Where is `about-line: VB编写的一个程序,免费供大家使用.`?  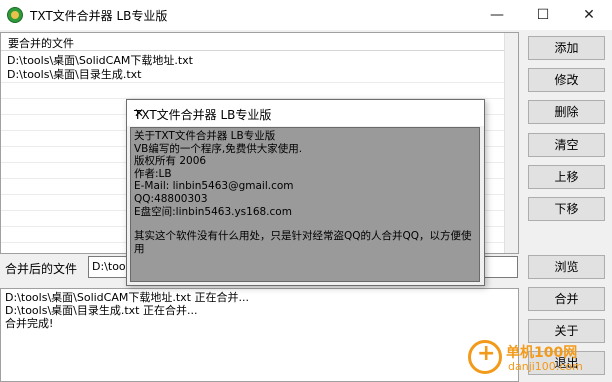 about-line: VB编写的一个程序,免费供大家使用. is located at coordinates (218, 148).